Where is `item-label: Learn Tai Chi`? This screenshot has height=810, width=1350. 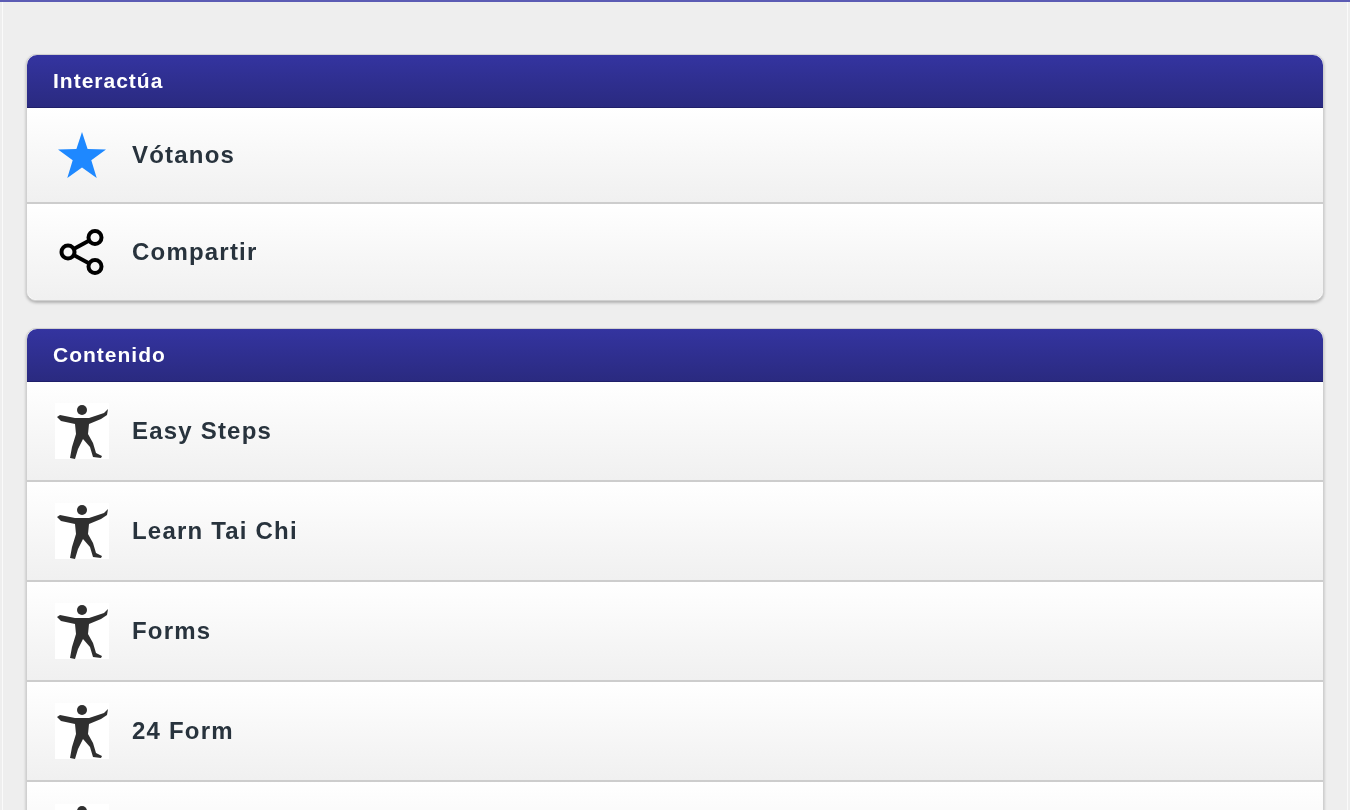 item-label: Learn Tai Chi is located at coordinates (215, 531).